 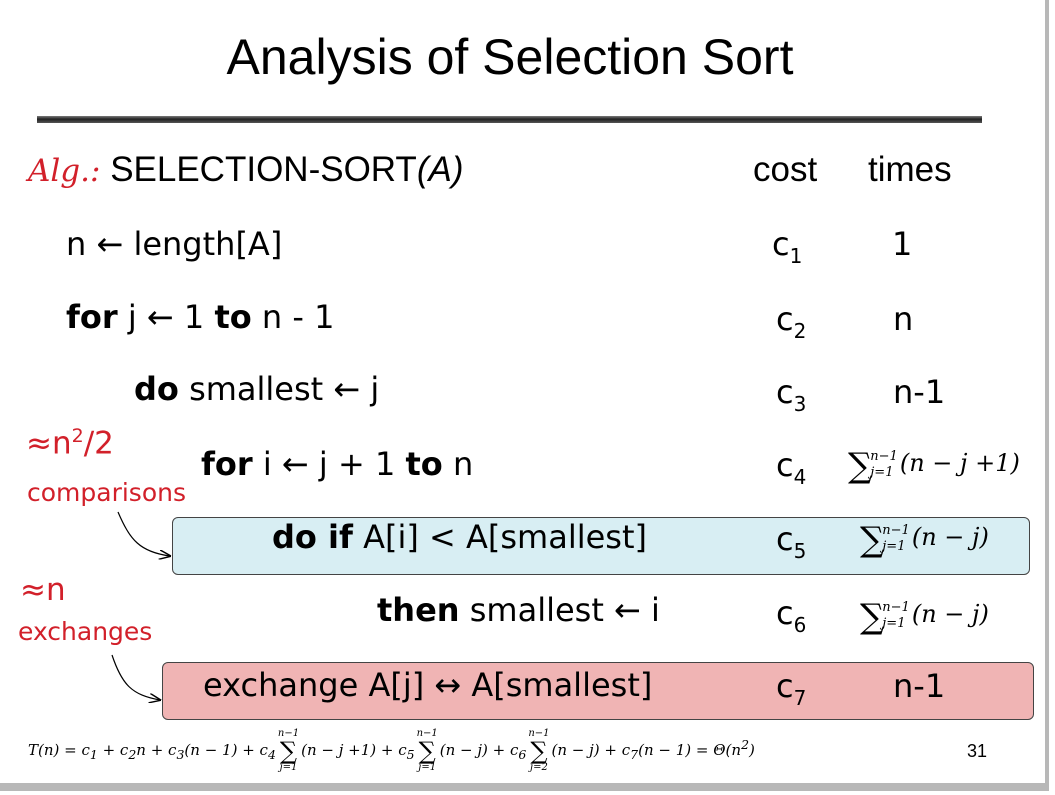 What do you see at coordinates (135, 677) in the screenshot?
I see `exchanges-arrow` at bounding box center [135, 677].